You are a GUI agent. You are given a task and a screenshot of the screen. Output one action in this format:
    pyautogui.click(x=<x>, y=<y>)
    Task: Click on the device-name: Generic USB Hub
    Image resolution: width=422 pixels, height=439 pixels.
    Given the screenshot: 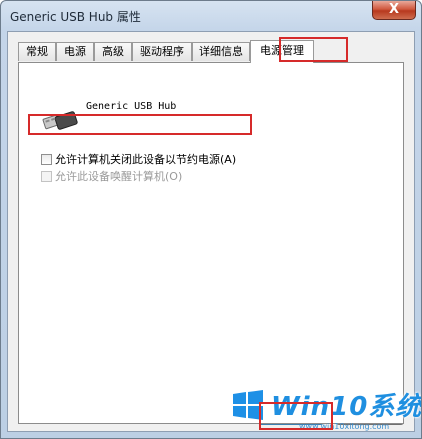 What is the action you would take?
    pyautogui.click(x=131, y=106)
    